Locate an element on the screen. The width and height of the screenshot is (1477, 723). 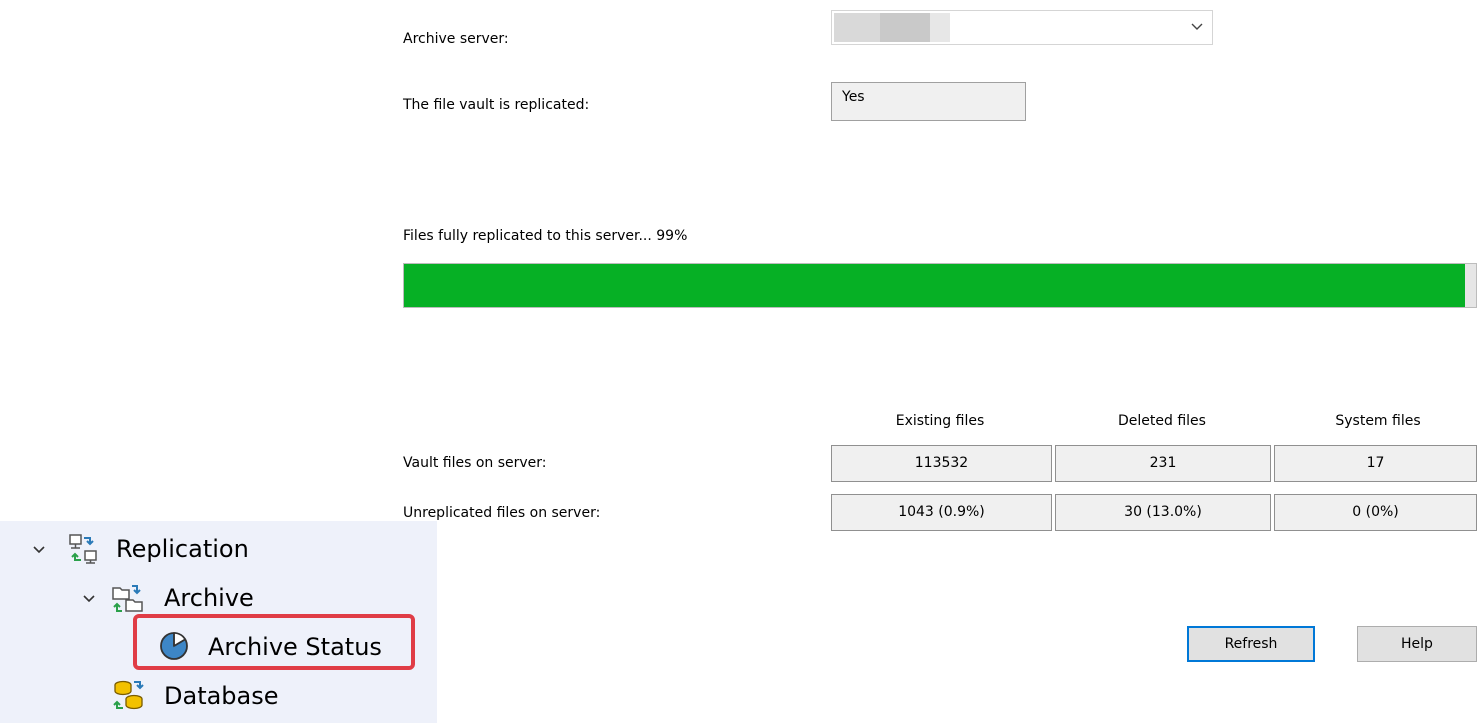
replication-network-icon is located at coordinates (83, 549).